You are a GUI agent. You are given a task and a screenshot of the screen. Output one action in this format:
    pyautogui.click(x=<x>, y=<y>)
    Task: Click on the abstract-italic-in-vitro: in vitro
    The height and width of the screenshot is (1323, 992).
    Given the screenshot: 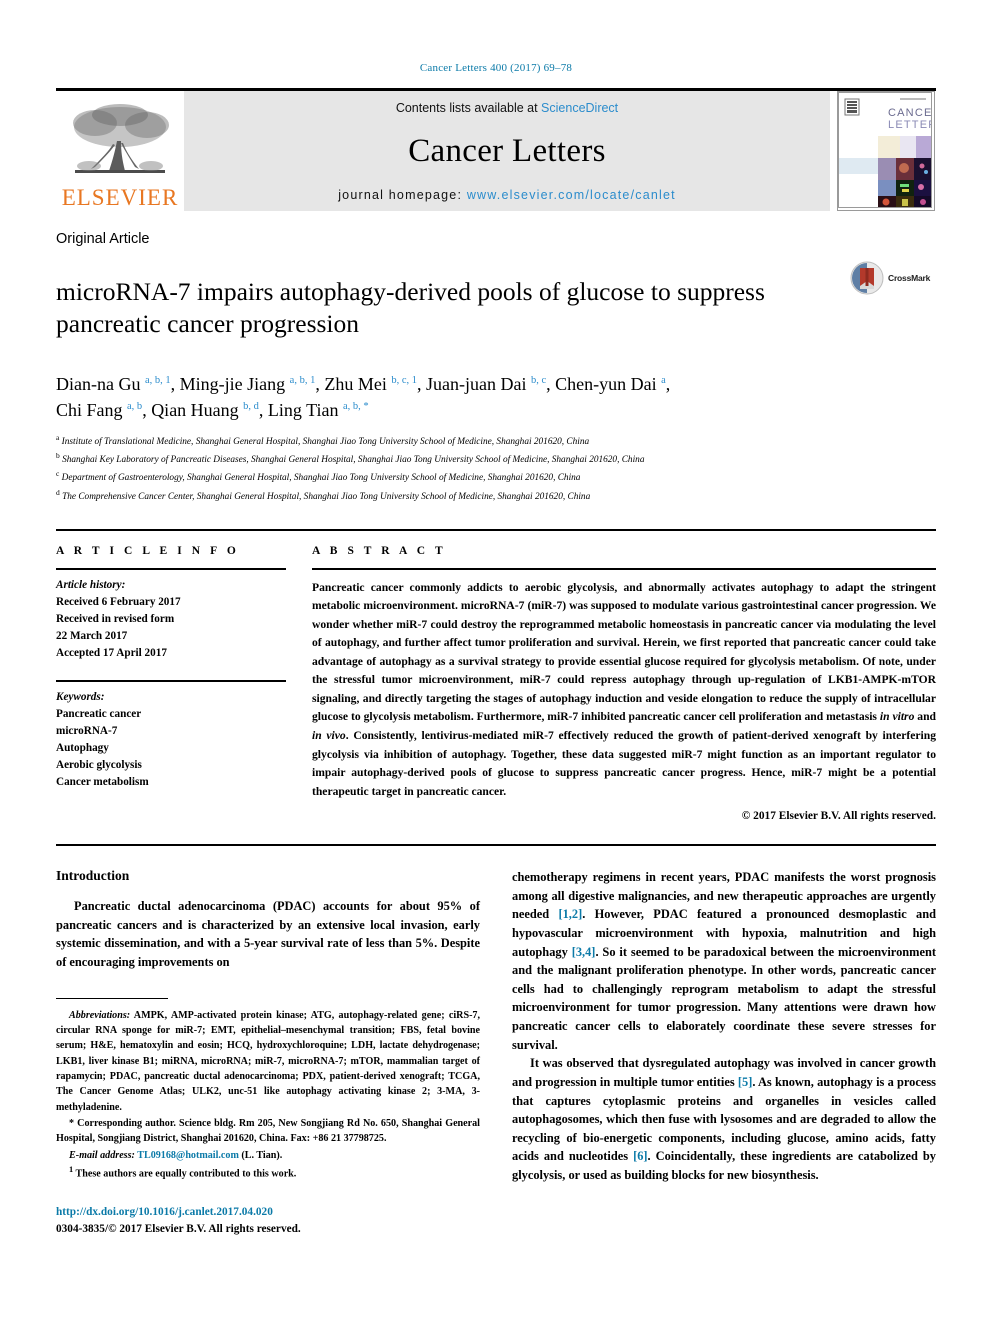 What is the action you would take?
    pyautogui.click(x=897, y=717)
    